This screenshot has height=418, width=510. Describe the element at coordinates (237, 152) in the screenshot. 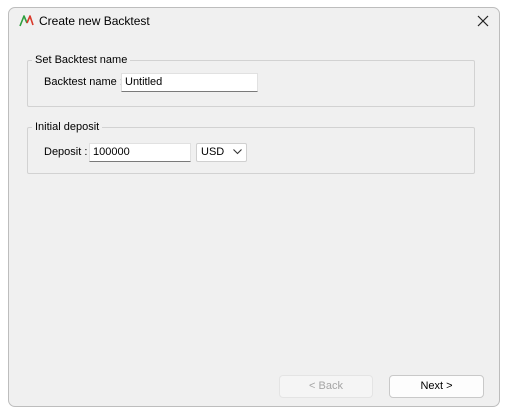

I see `chevron-down-icon` at that location.